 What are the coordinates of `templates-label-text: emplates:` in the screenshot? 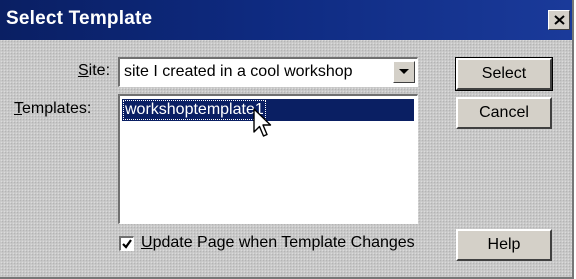 It's located at (57, 108).